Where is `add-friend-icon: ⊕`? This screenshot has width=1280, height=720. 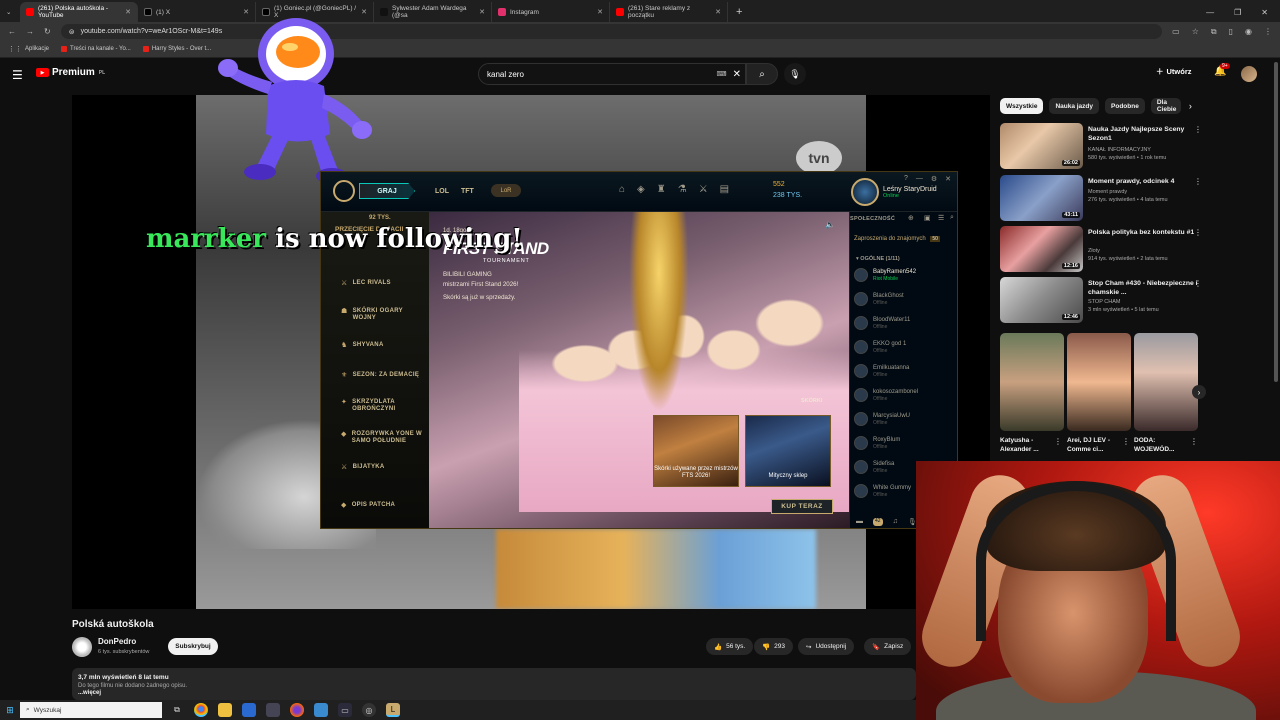
add-friend-icon: ⊕ is located at coordinates (911, 218).